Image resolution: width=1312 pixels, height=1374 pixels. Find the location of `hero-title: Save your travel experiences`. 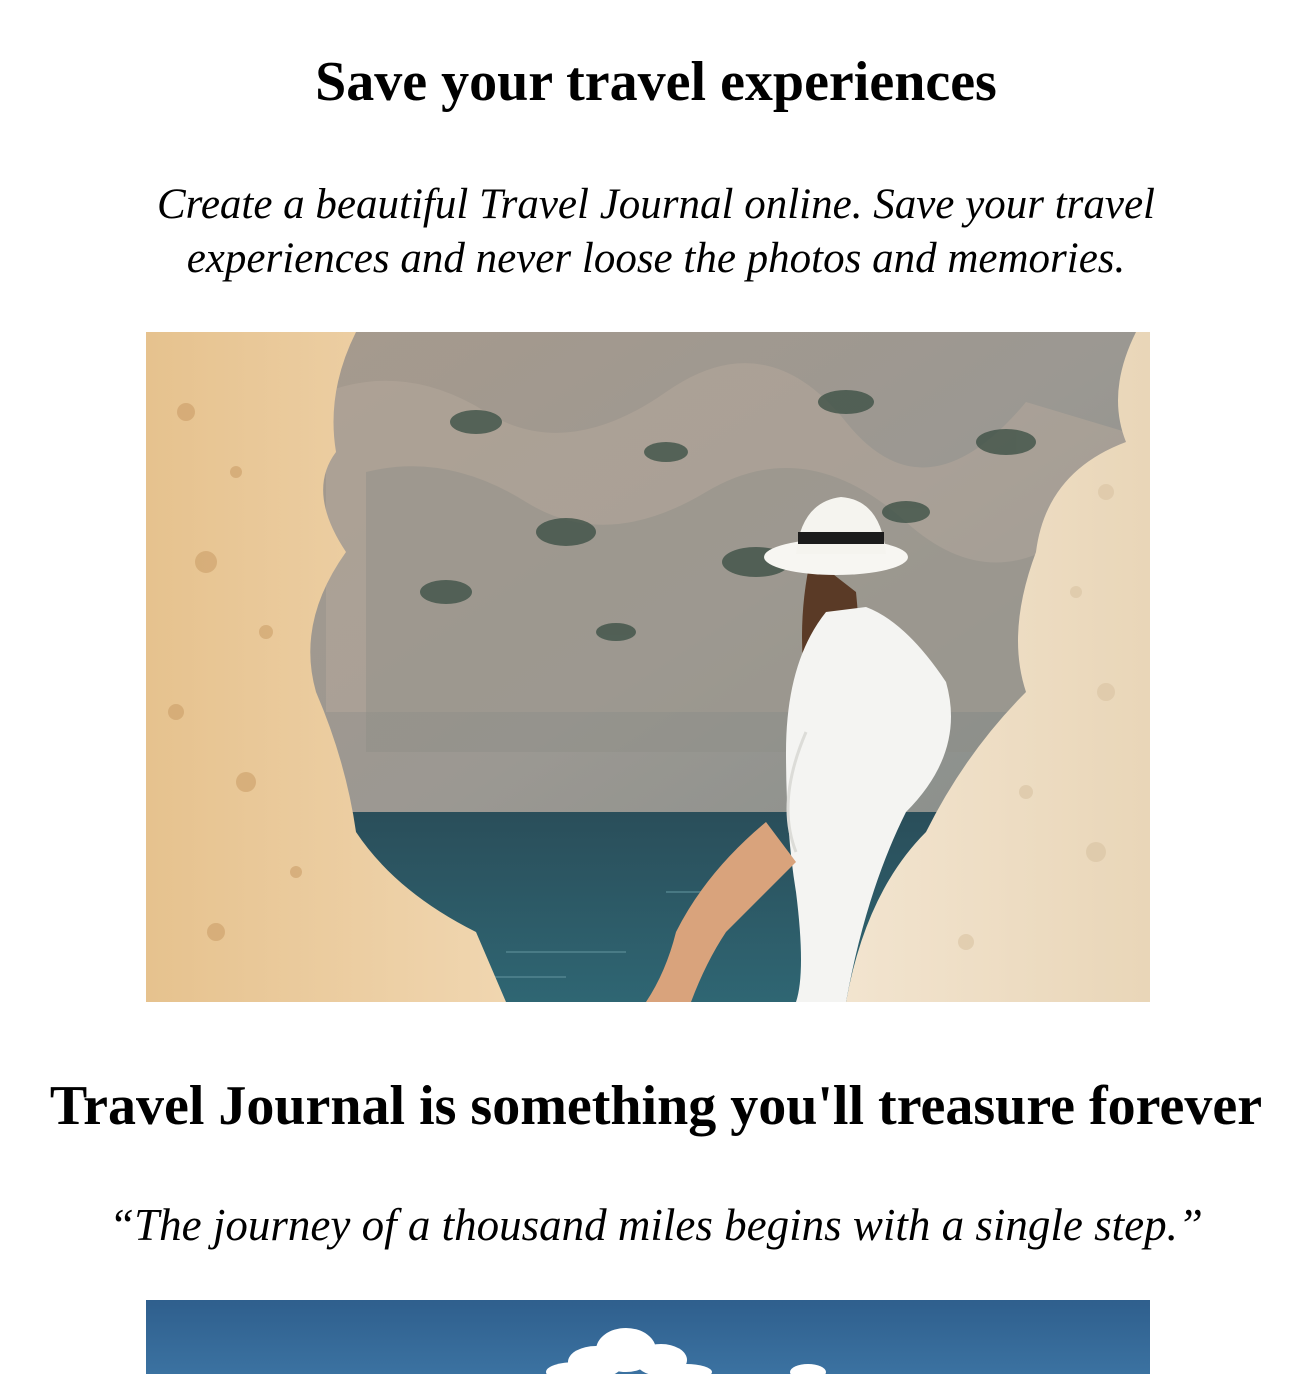

hero-title: Save your travel experiences is located at coordinates (656, 82).